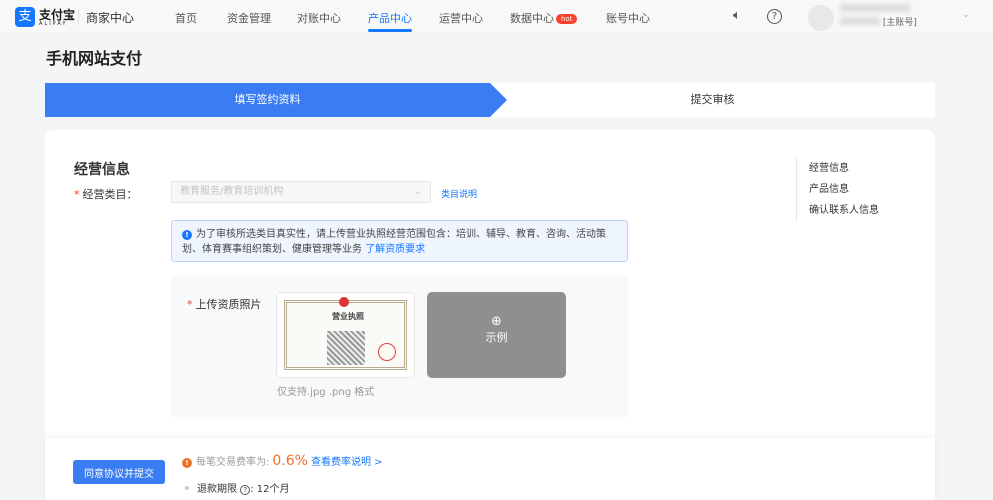  Describe the element at coordinates (187, 488) in the screenshot. I see `bullet` at that location.